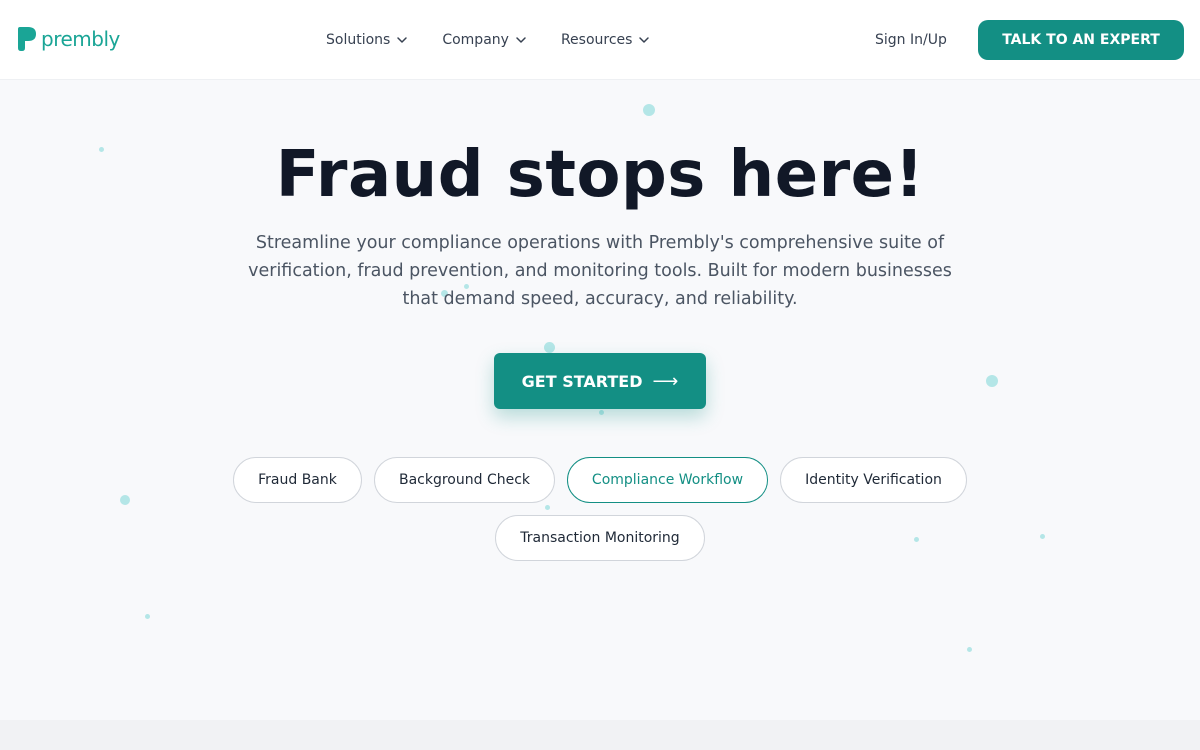  I want to click on brand-logo: prembly, so click(68, 39).